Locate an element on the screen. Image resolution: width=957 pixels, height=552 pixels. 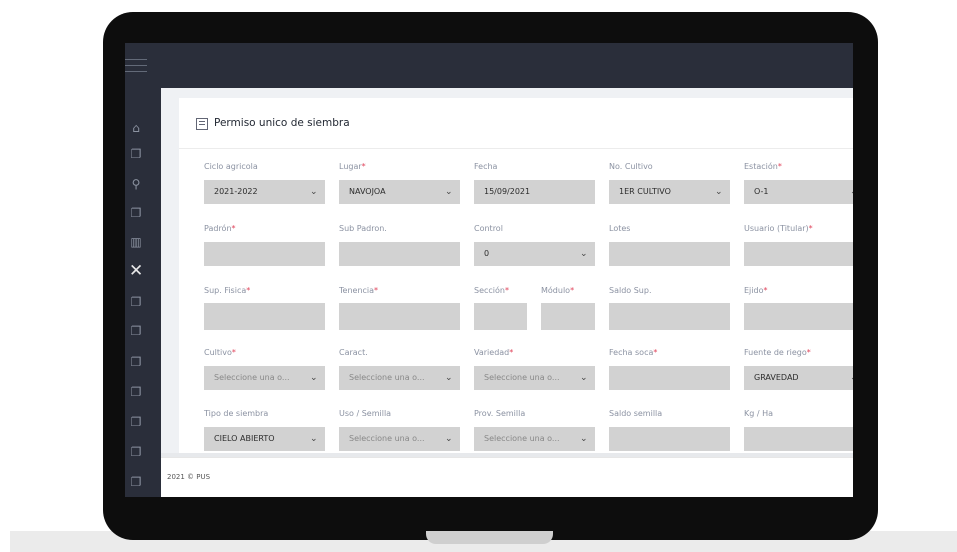
card-header: Permiso unico de siembra is located at coordinates (516, 123).